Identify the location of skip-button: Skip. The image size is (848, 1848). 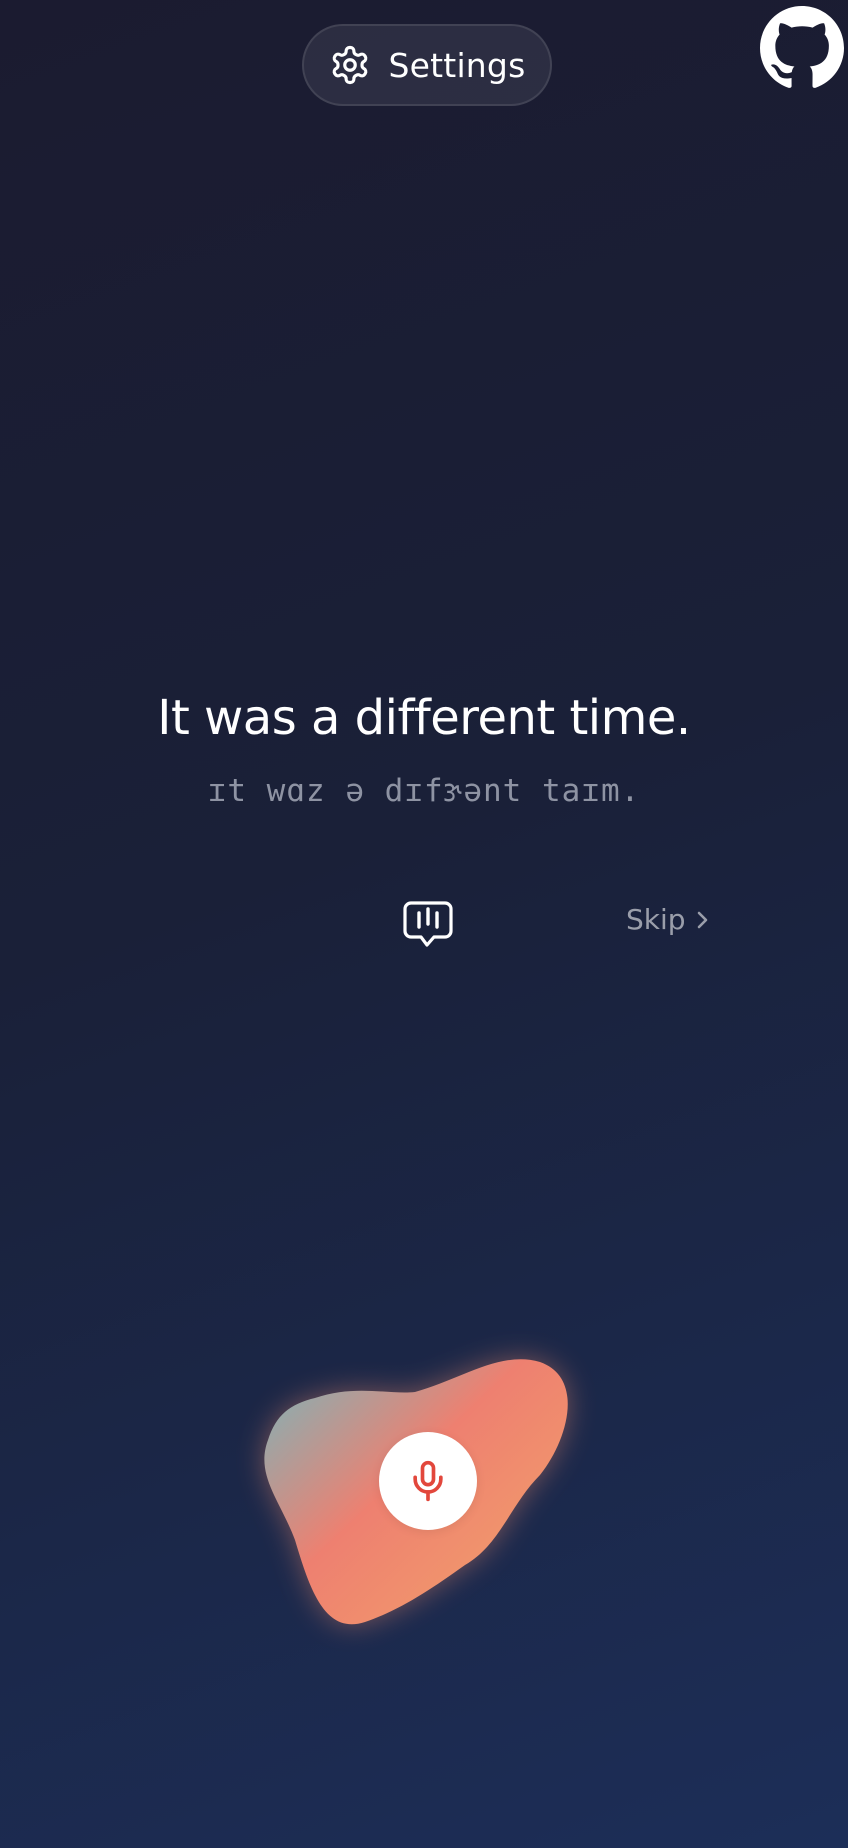
(669, 919).